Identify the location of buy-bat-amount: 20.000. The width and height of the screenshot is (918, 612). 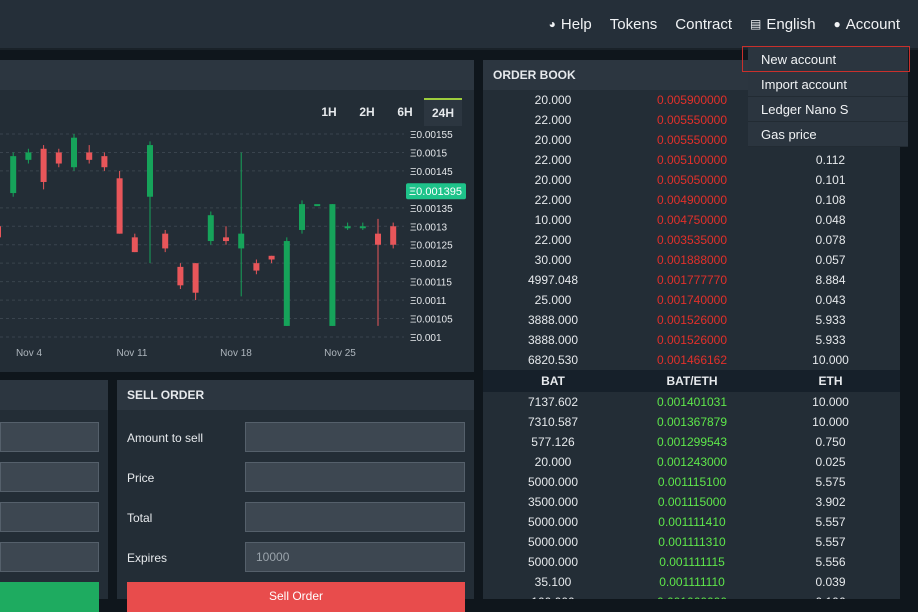
(553, 462).